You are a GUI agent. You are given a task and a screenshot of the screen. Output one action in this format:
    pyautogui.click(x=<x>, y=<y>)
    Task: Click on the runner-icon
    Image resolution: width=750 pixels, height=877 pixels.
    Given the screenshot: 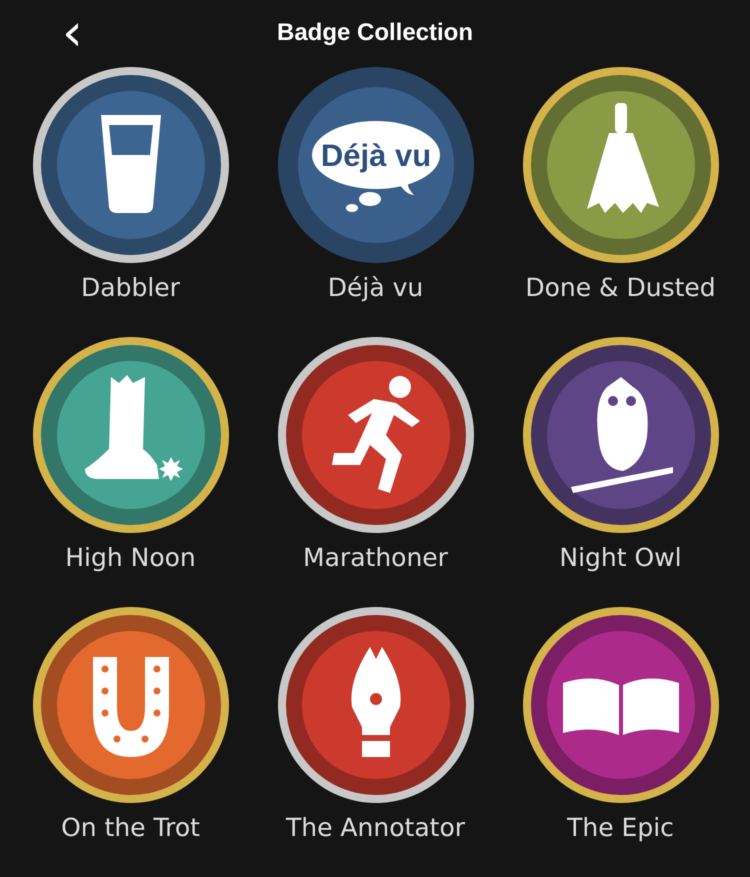 What is the action you would take?
    pyautogui.click(x=376, y=434)
    